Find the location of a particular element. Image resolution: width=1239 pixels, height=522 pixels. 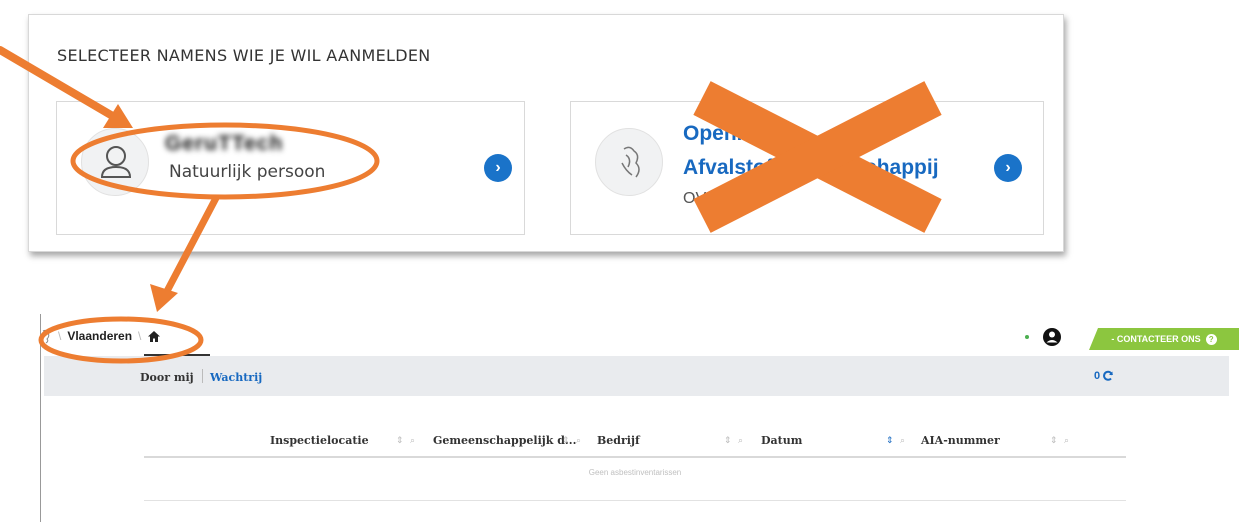

empty-table-message: Geen asbestinventarissen is located at coordinates (635, 472).